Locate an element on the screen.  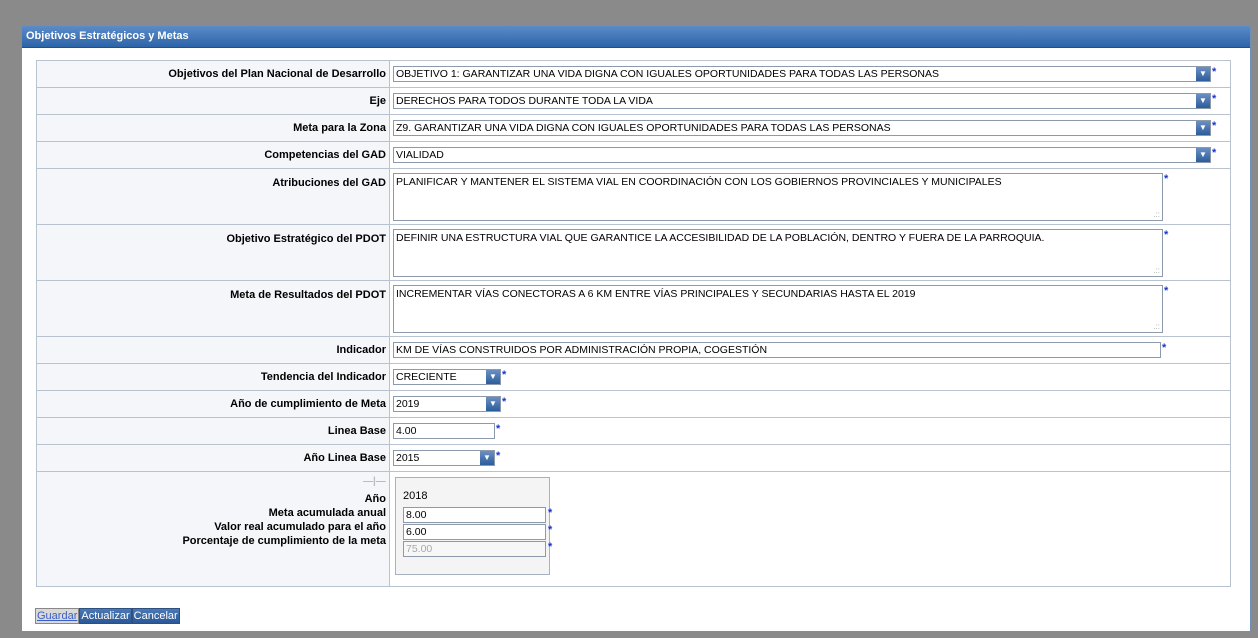
label-meta-pdot: Meta de Resultados del PDOT is located at coordinates (213, 308).